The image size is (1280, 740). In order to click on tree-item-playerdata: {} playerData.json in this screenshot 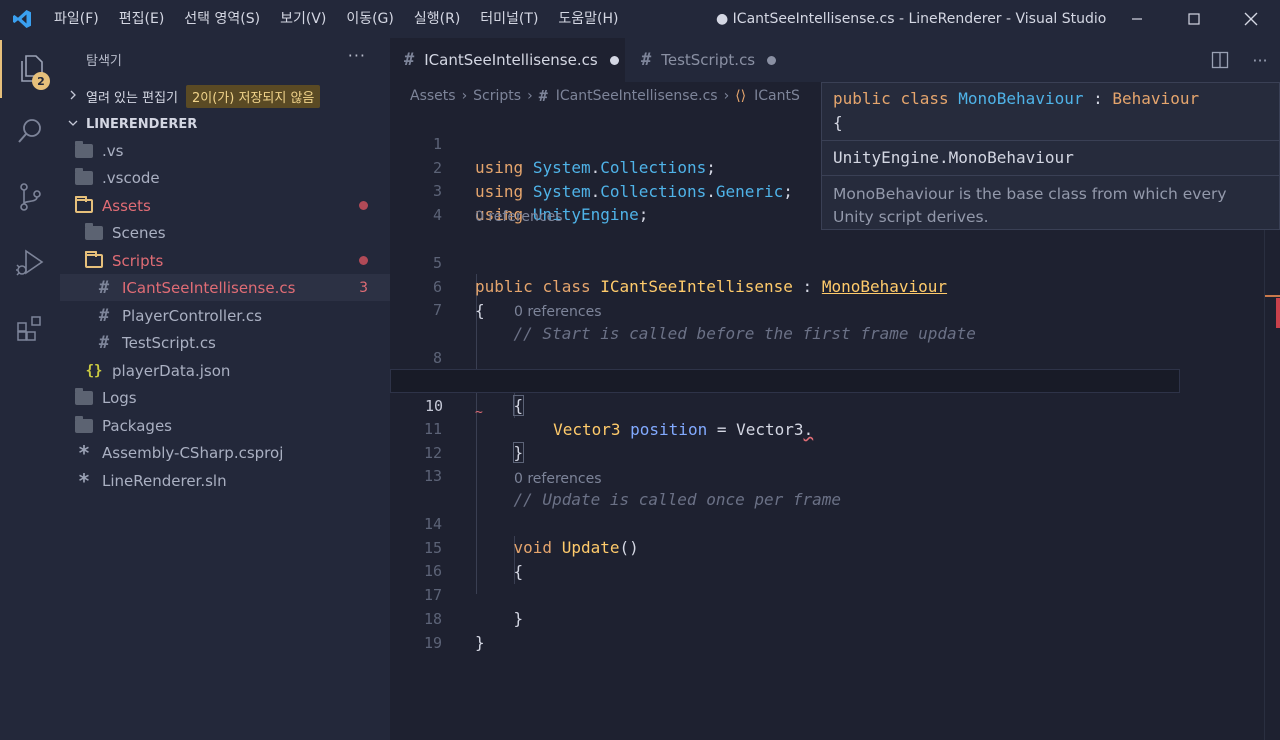, I will do `click(225, 370)`.